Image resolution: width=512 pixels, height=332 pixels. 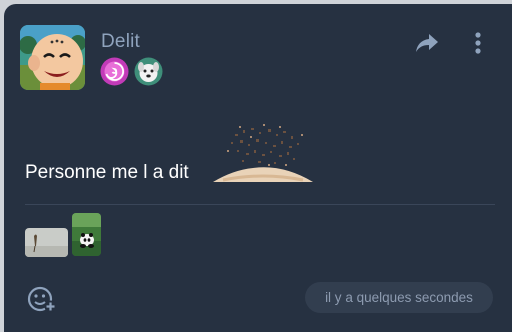 What do you see at coordinates (120, 42) in the screenshot?
I see `author-name: Delit` at bounding box center [120, 42].